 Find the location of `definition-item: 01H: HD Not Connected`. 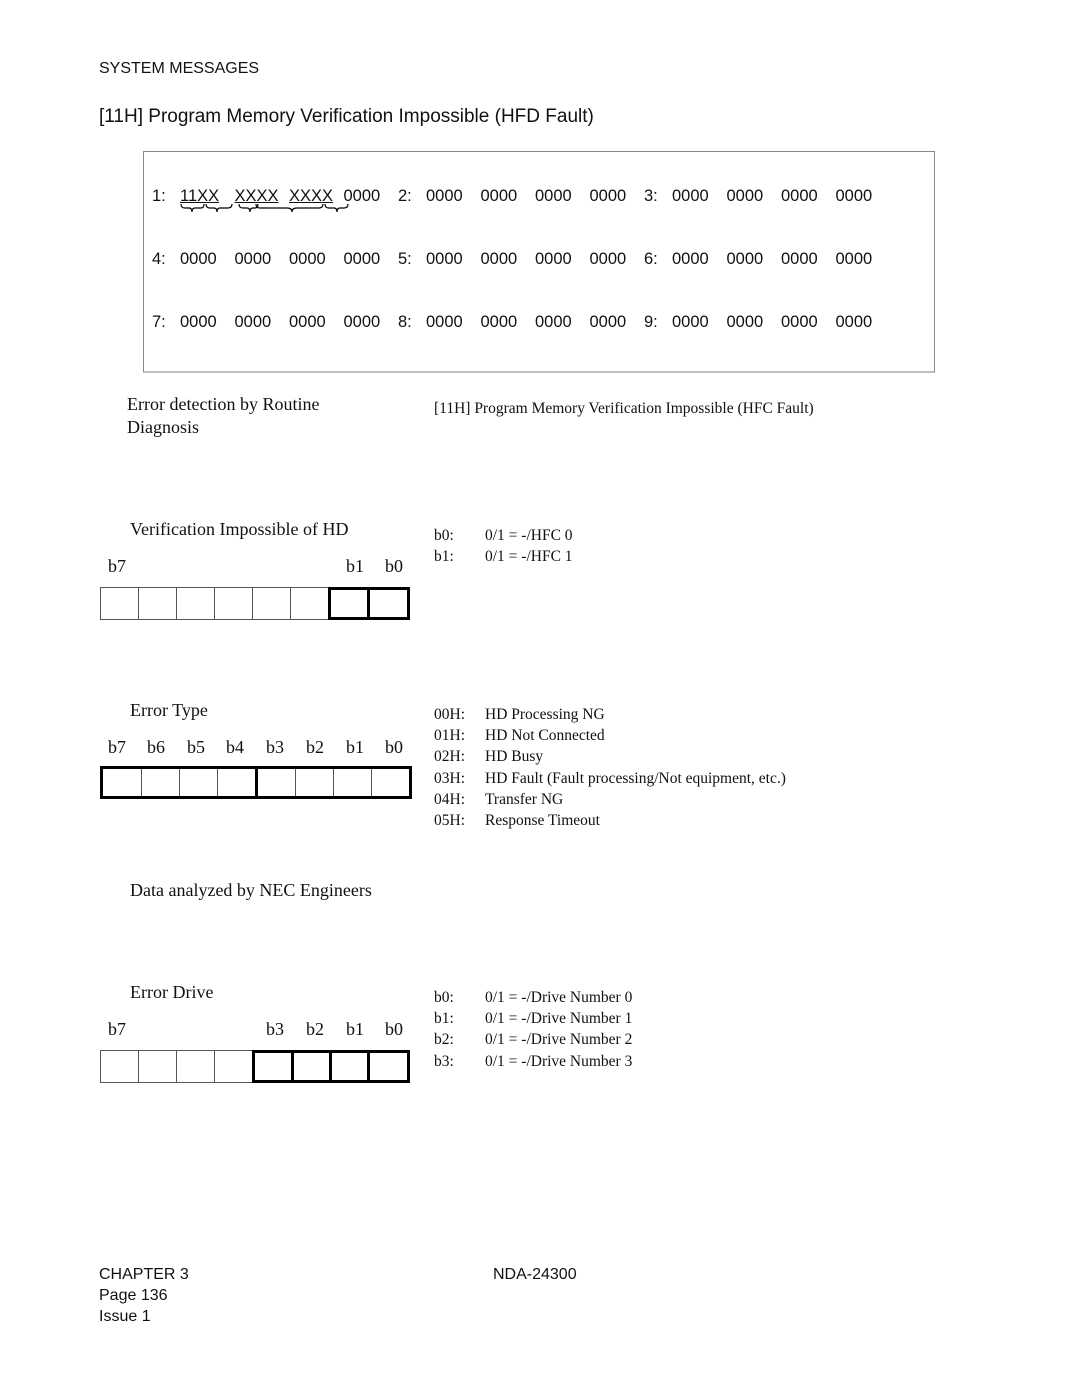

definition-item: 01H: HD Not Connected is located at coordinates (610, 735).